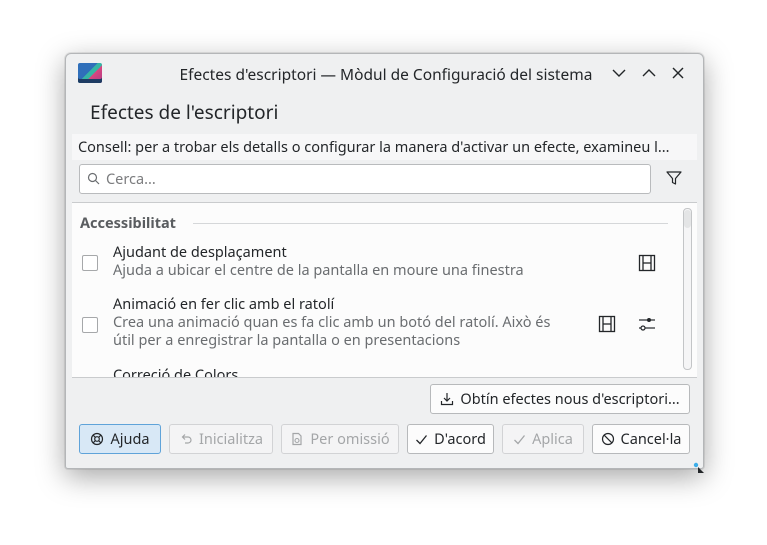 The height and width of the screenshot is (545, 767). Describe the element at coordinates (130, 439) in the screenshot. I see `help-label: Ajuda` at that location.